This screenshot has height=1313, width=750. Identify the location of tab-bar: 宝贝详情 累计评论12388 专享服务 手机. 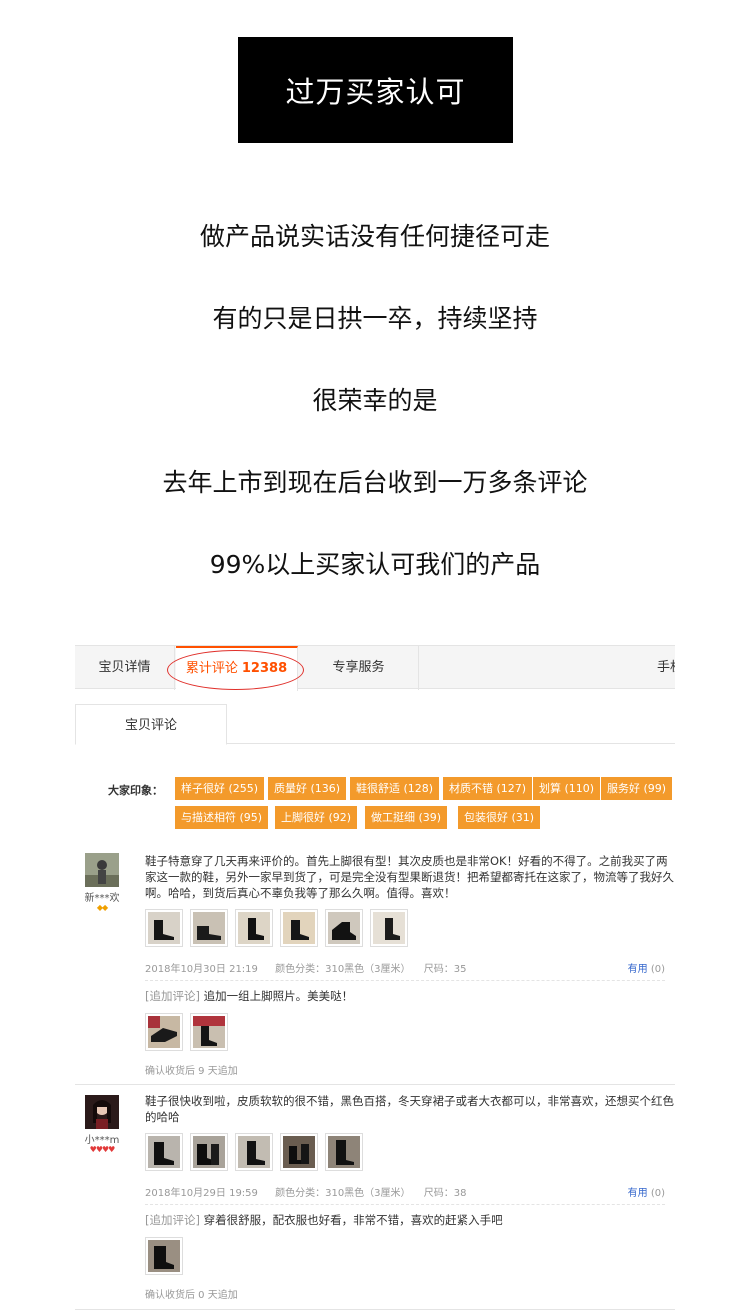
(375, 668).